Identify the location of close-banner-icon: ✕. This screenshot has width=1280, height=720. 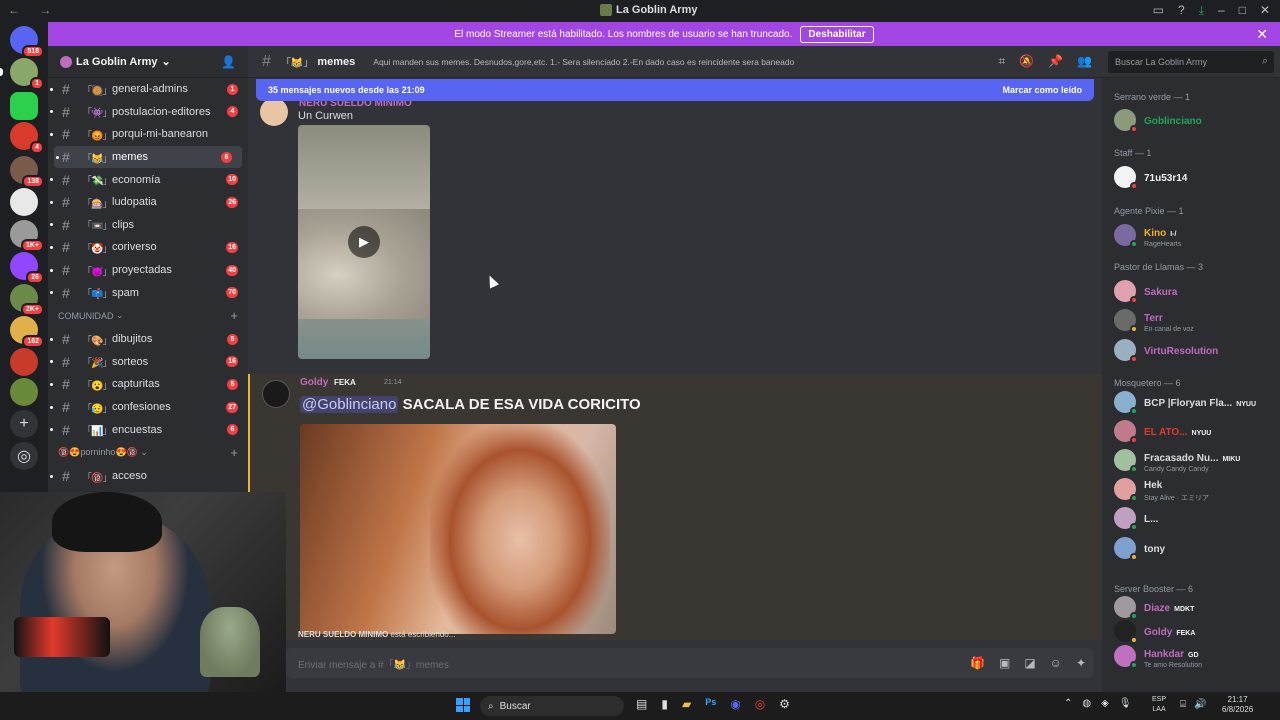
(1262, 34).